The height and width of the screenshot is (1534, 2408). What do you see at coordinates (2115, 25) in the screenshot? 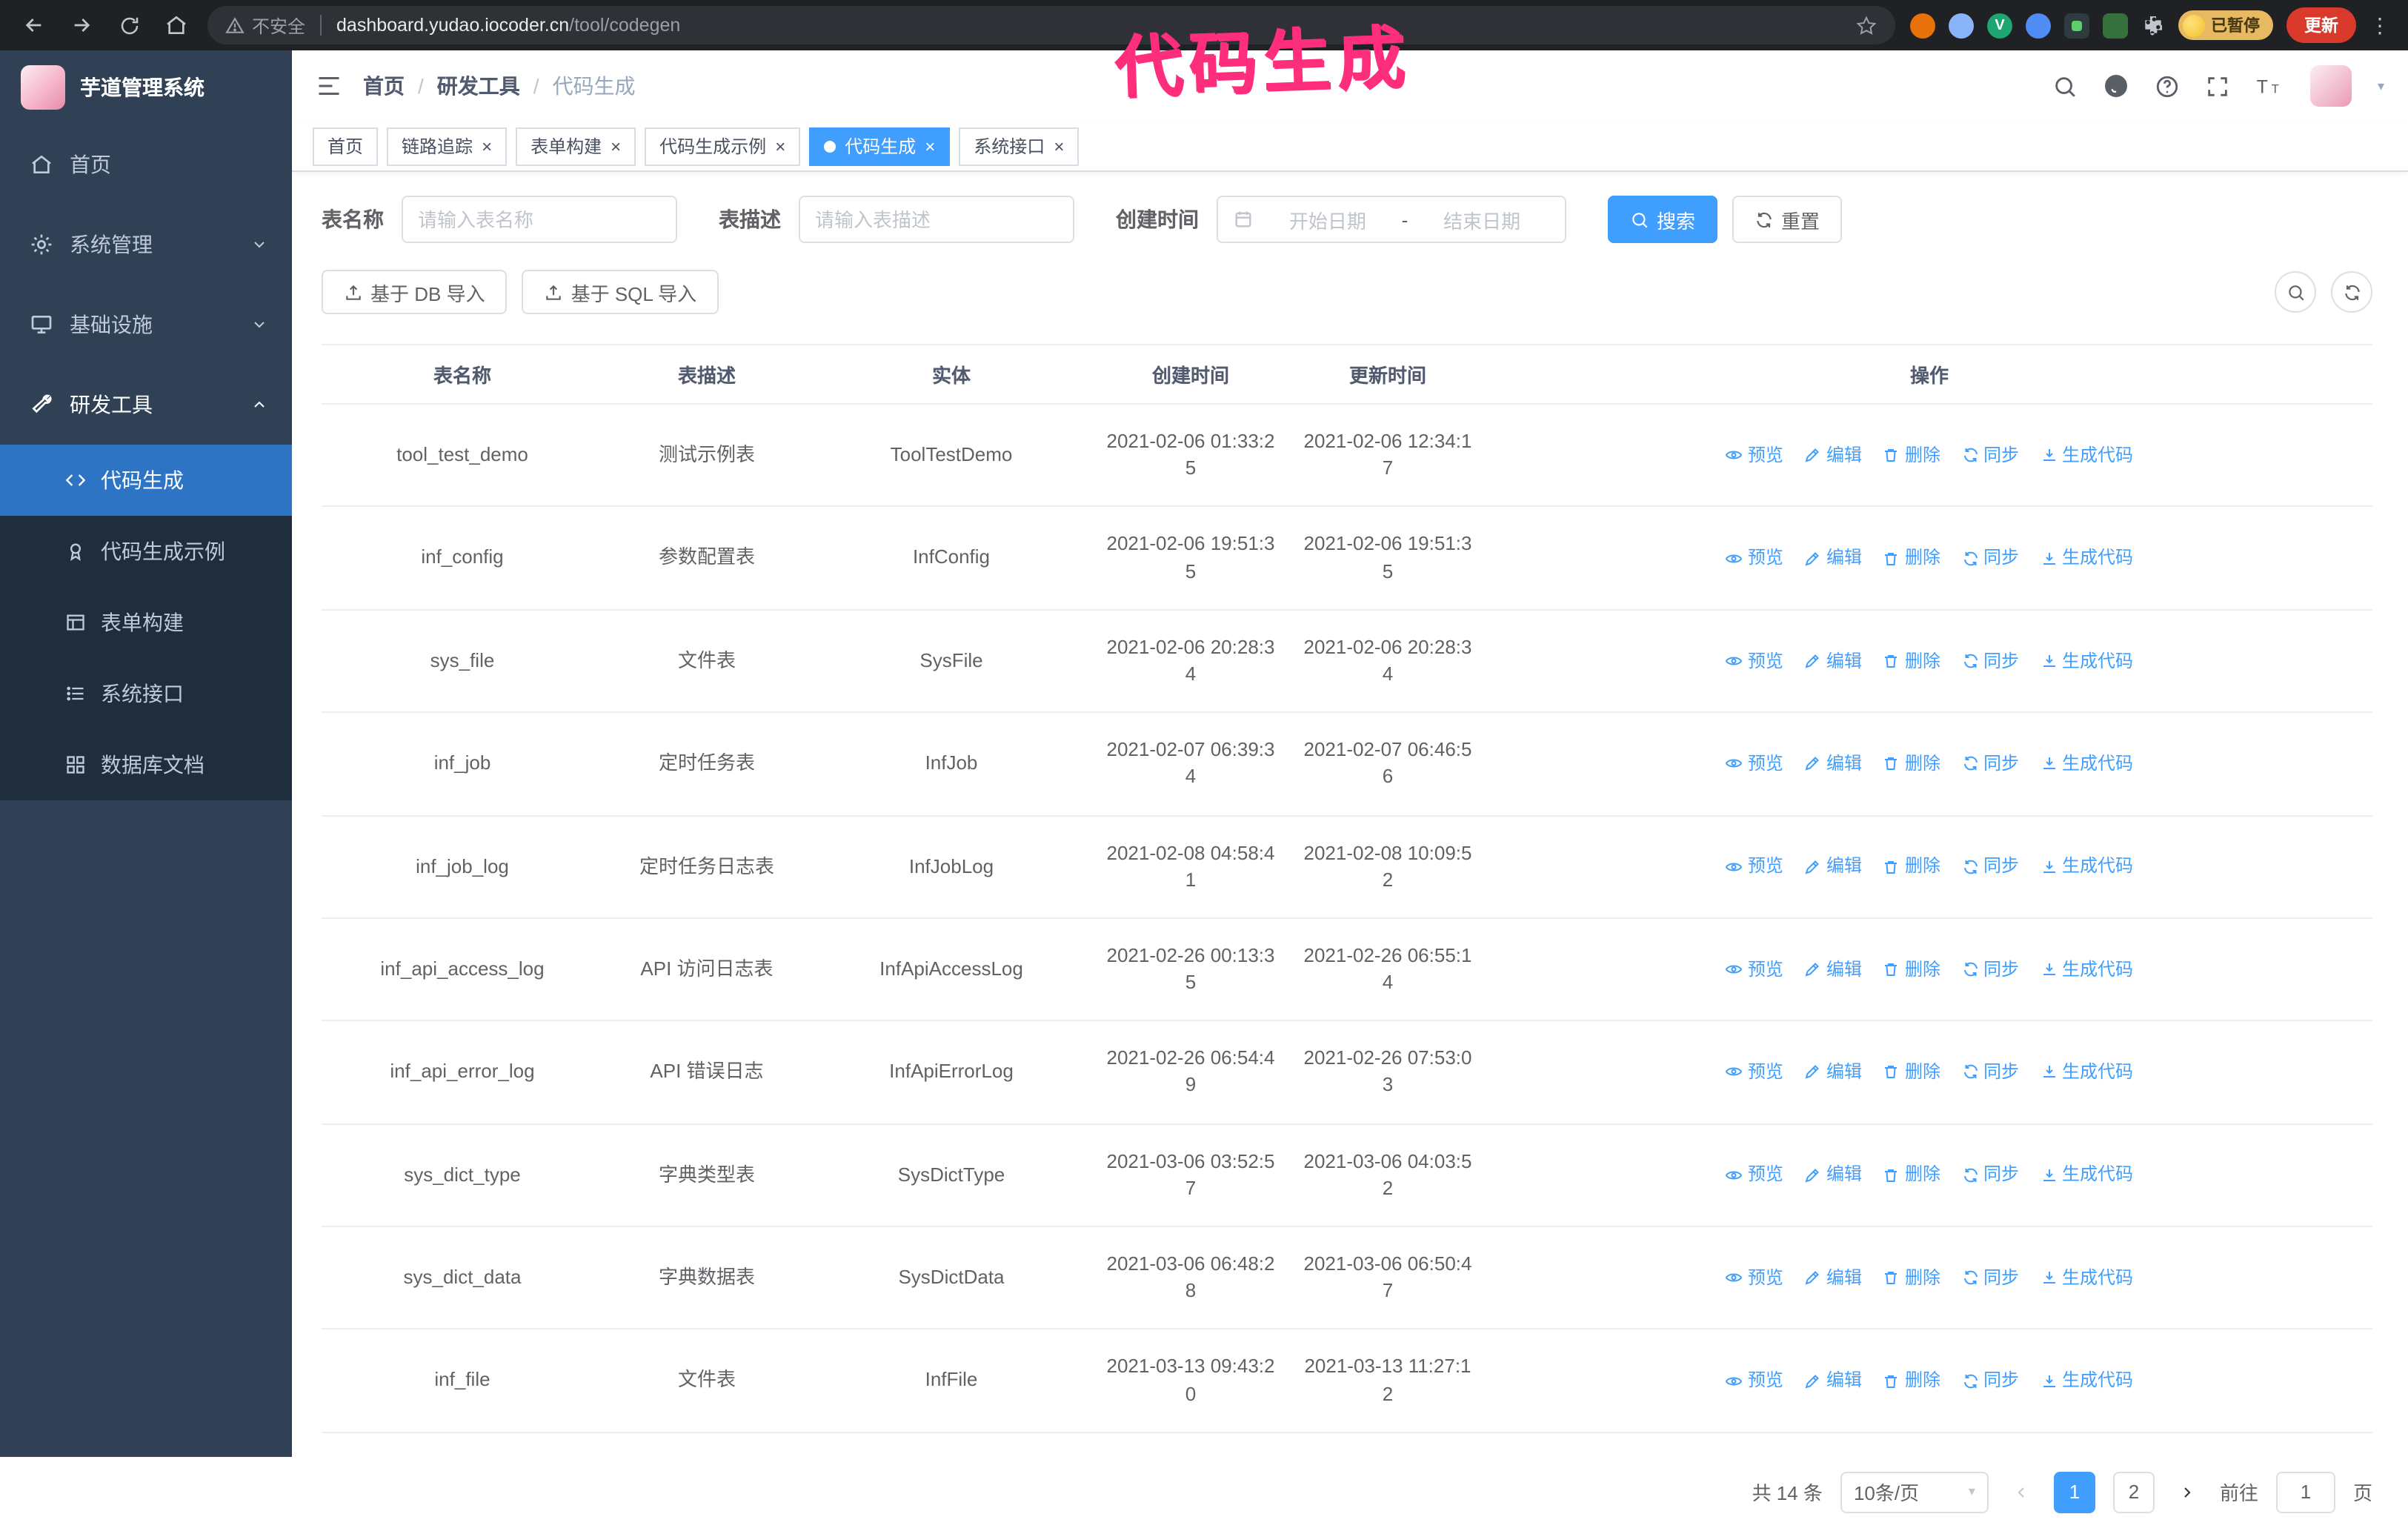
I see `leaf-extension-icon` at bounding box center [2115, 25].